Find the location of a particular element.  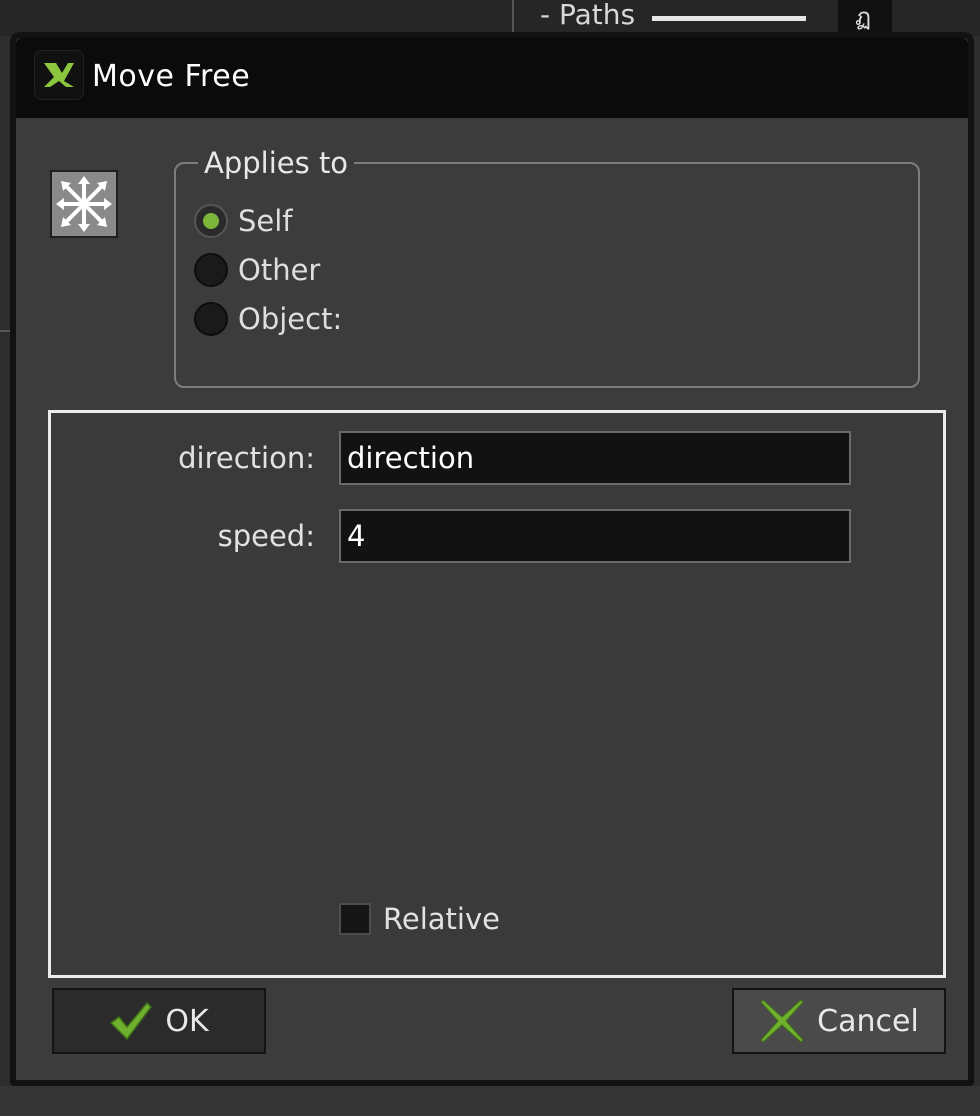

background-panel-button: ฏ is located at coordinates (863, 17).